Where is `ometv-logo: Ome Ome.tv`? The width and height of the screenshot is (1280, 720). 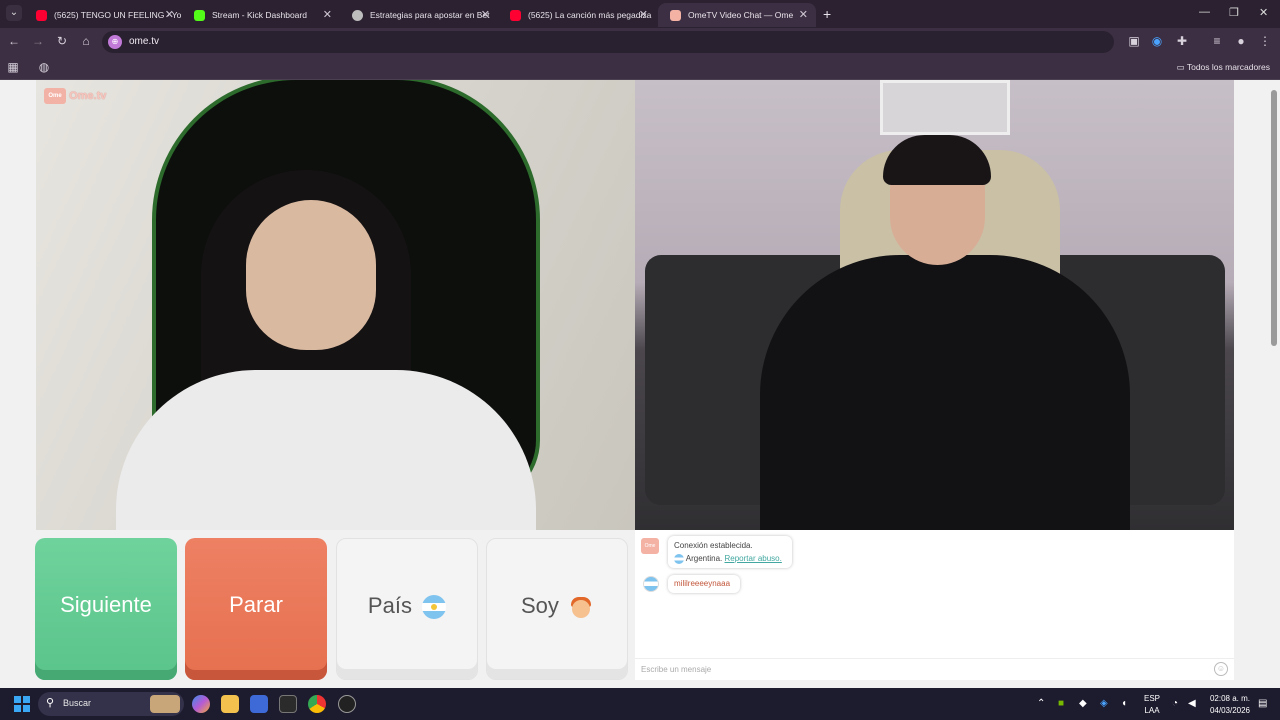
ometv-logo: Ome Ome.tv is located at coordinates (75, 97).